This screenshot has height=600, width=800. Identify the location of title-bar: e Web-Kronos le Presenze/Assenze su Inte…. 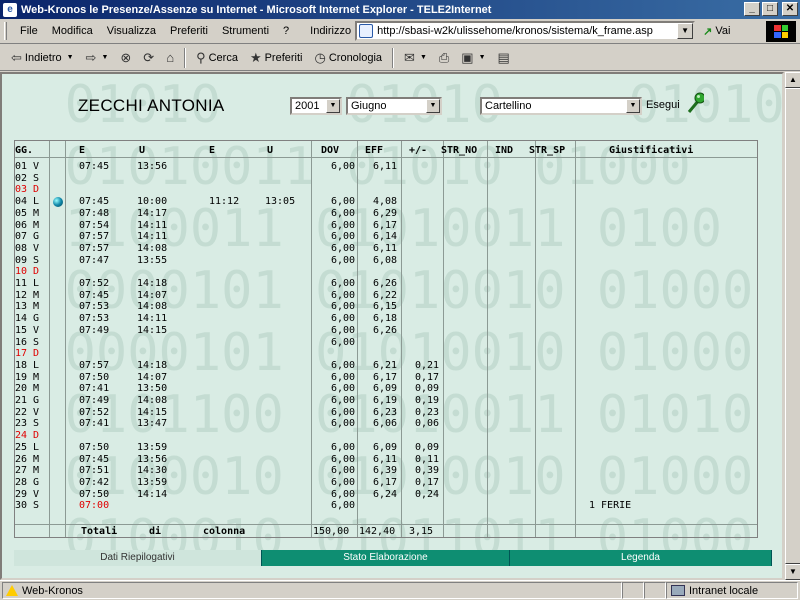
(400, 9).